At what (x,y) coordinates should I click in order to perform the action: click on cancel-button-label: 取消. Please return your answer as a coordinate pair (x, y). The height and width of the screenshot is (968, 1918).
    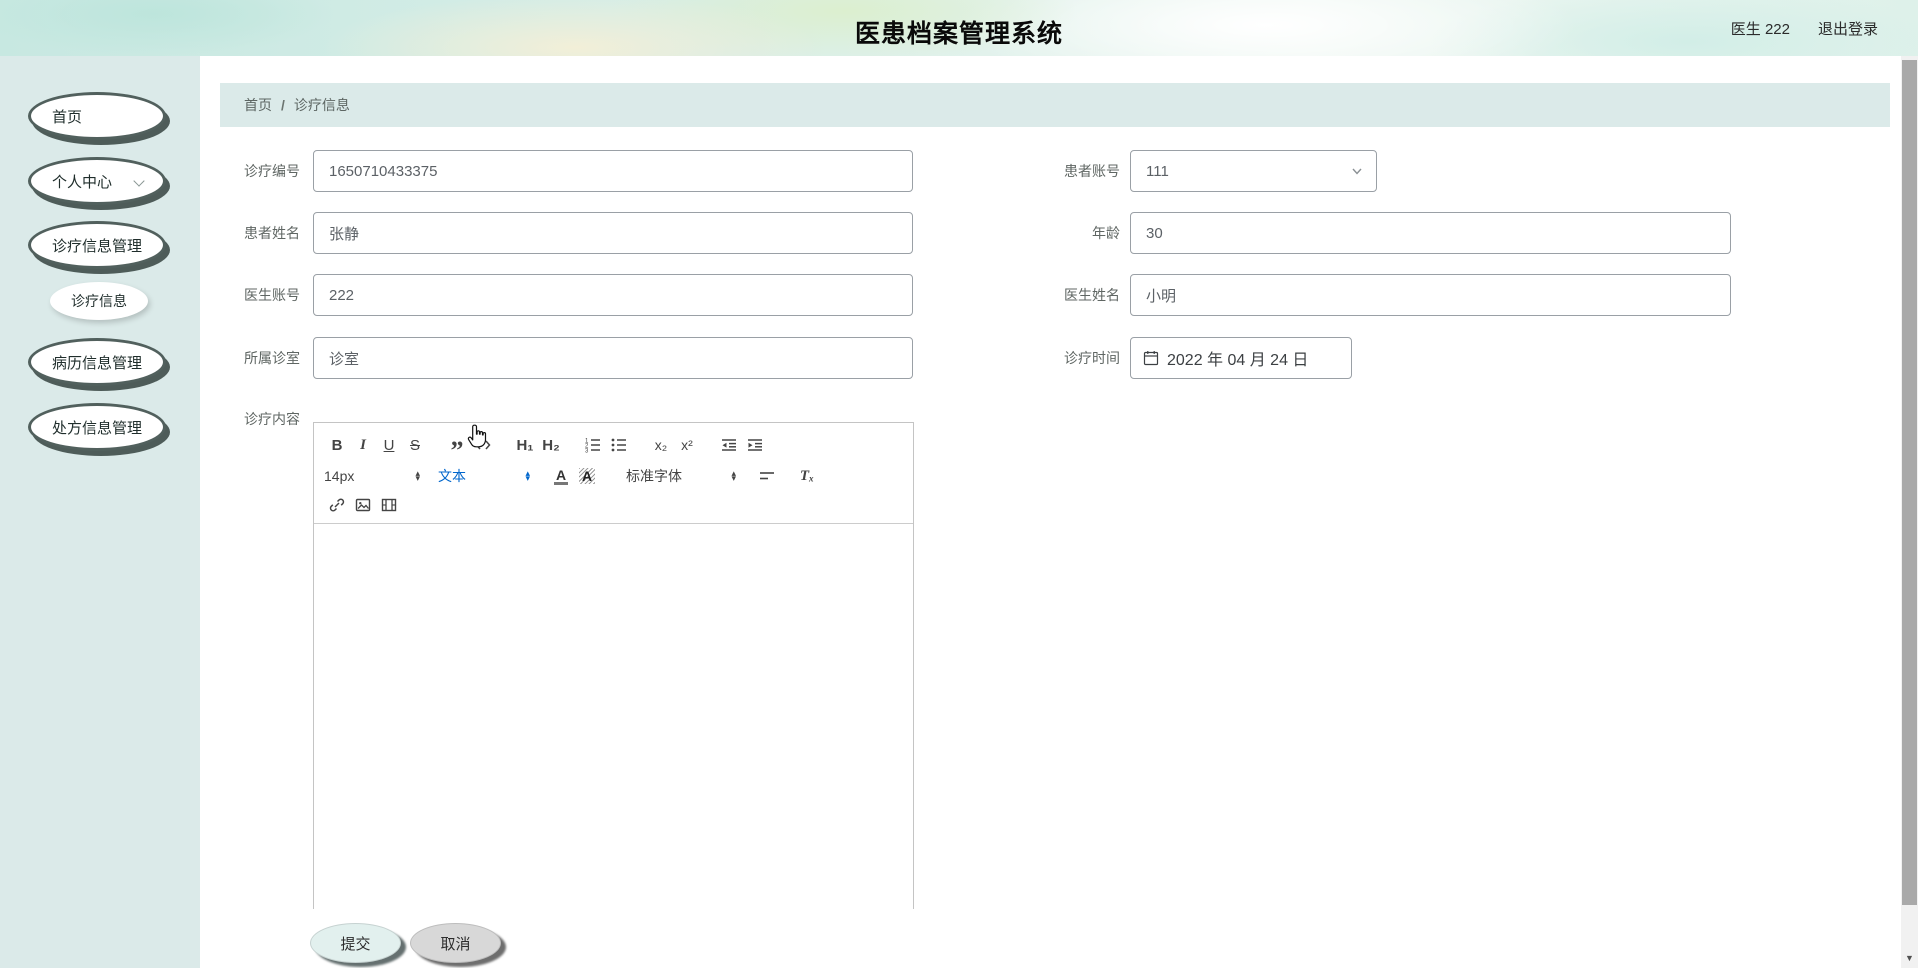
    Looking at the image, I should click on (455, 944).